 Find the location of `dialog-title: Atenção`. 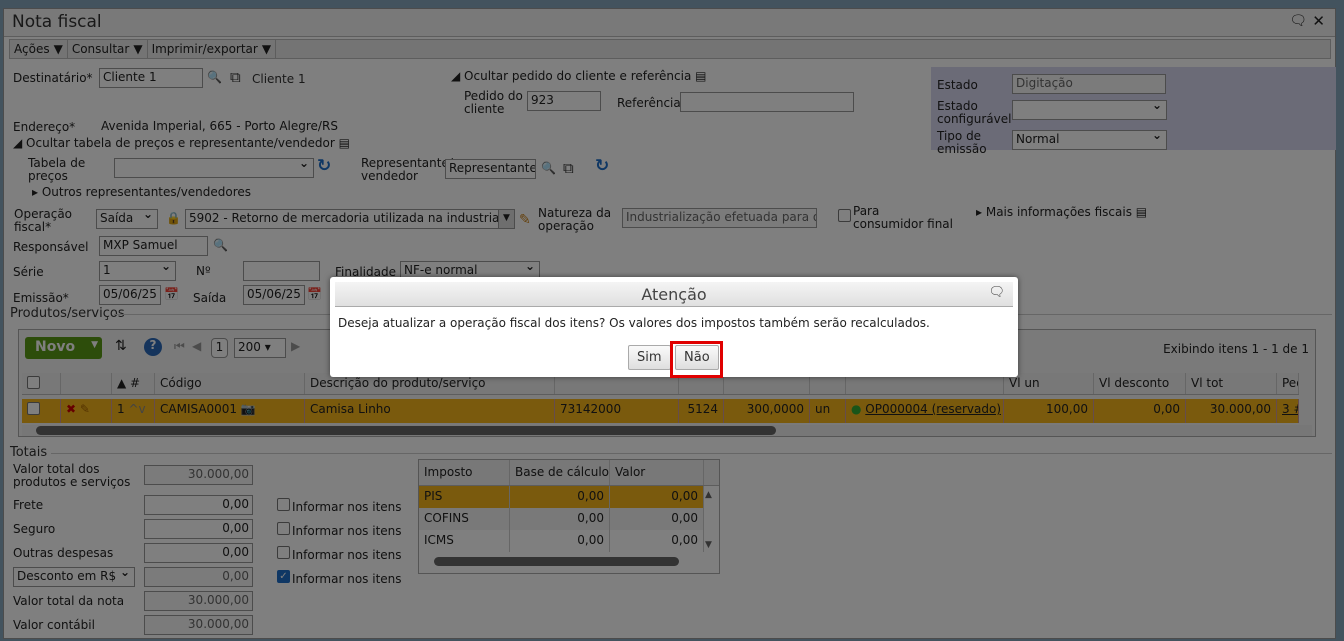

dialog-title: Atenção is located at coordinates (674, 294).